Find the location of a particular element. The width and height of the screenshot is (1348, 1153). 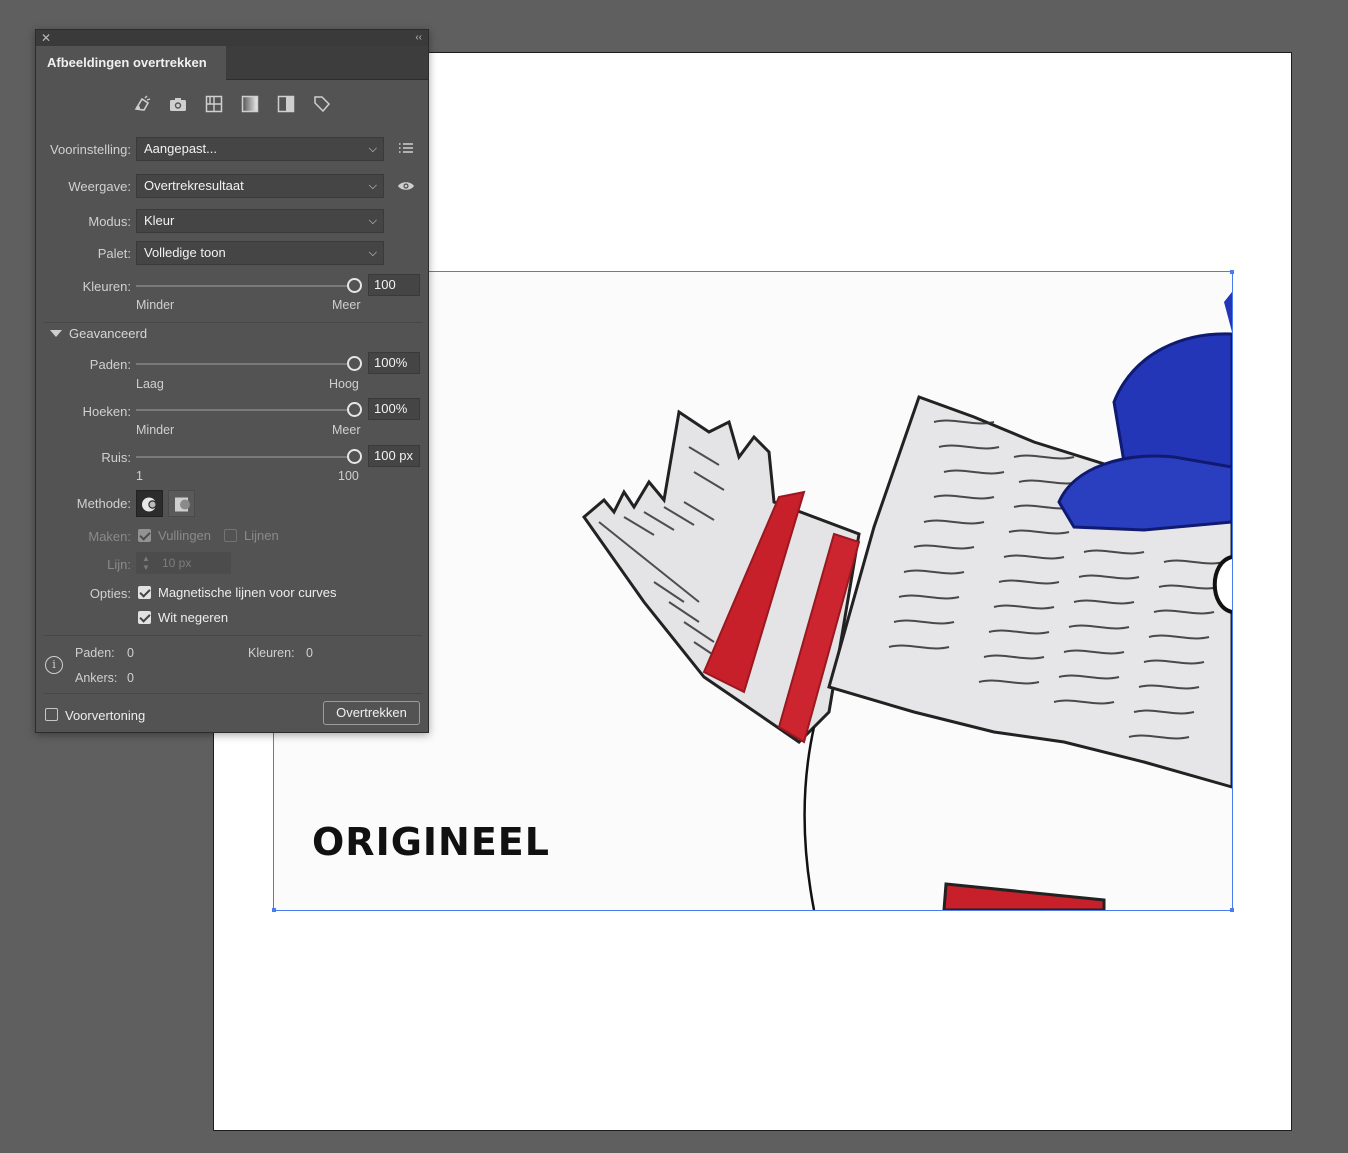

selection-handle-bl is located at coordinates (274, 910).